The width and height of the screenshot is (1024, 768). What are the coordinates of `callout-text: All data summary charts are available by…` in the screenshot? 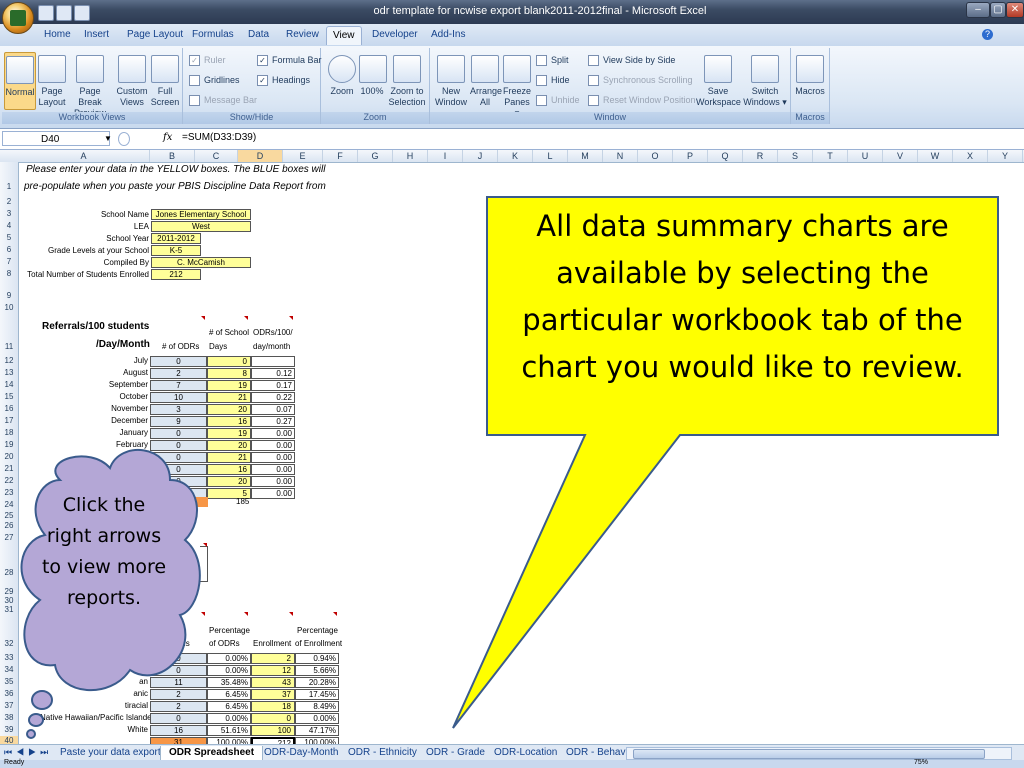 It's located at (742, 296).